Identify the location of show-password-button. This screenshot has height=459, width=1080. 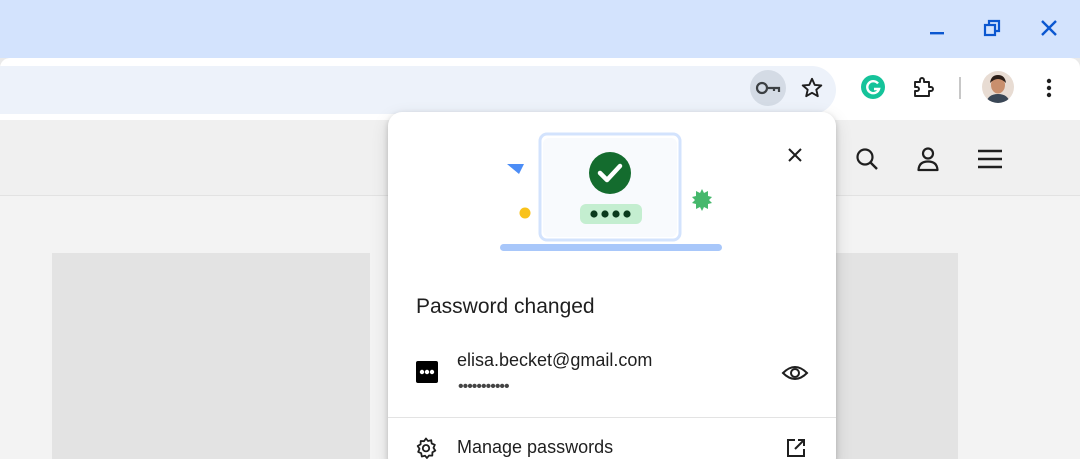
(795, 373).